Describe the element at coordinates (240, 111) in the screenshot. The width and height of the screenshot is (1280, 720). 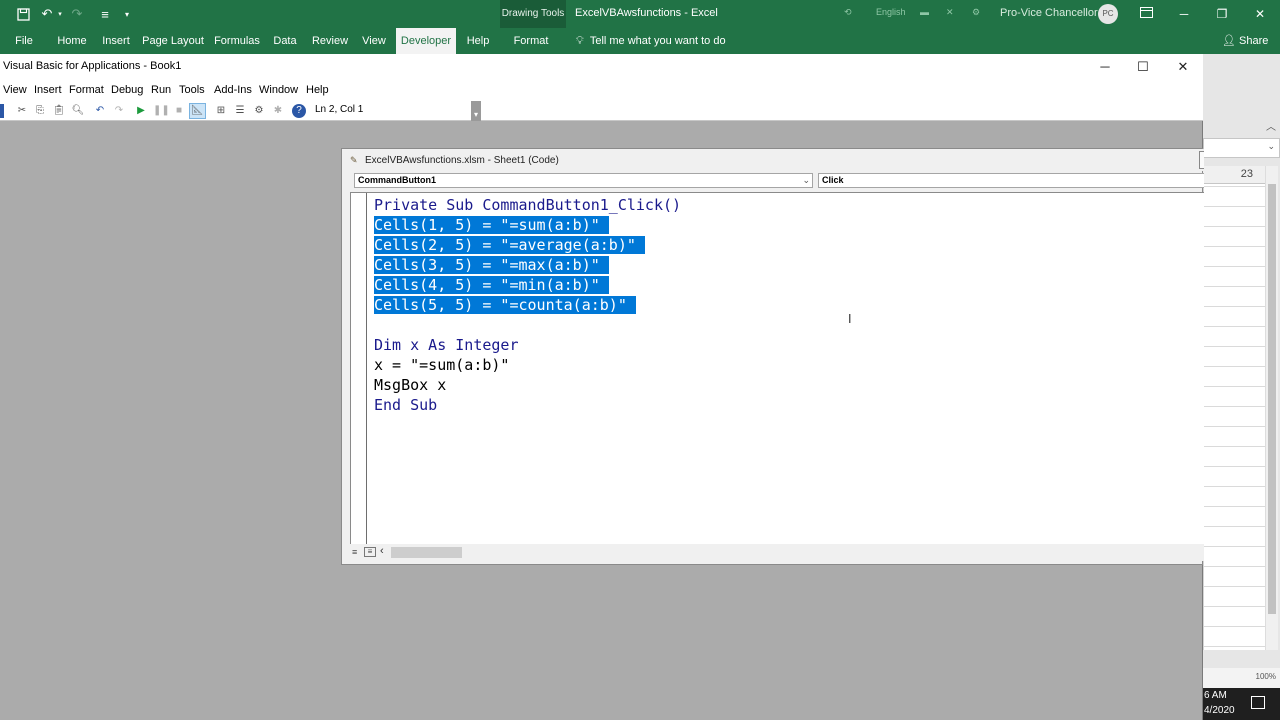
I see `properties-icon: ☰` at that location.